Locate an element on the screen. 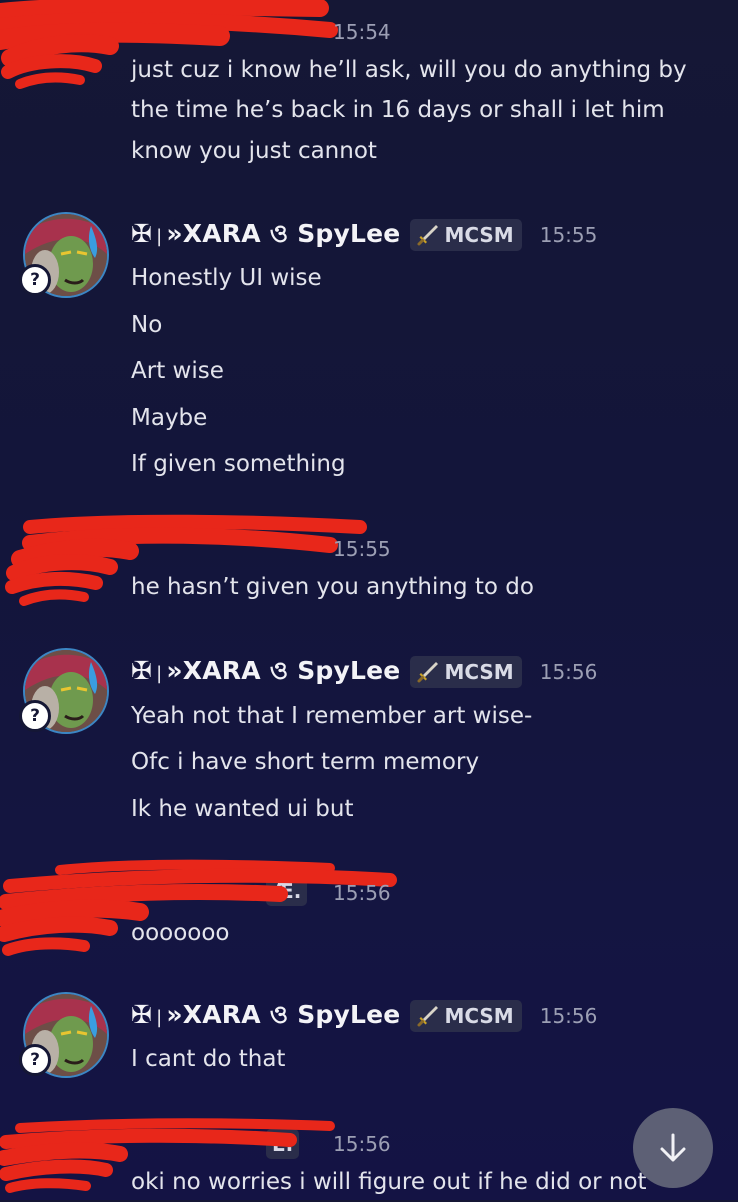 The image size is (738, 1202). message-text: I cant do that is located at coordinates (208, 1059).